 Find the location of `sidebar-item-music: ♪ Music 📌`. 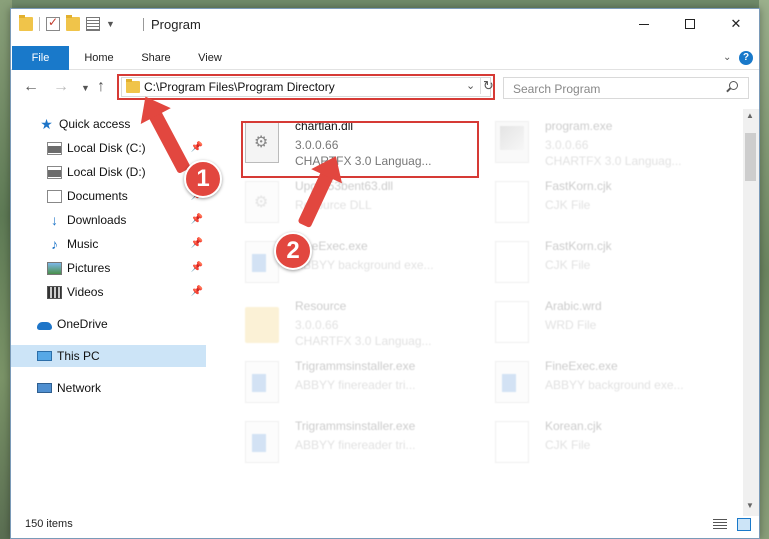

sidebar-item-music: ♪ Music 📌 is located at coordinates (108, 244).